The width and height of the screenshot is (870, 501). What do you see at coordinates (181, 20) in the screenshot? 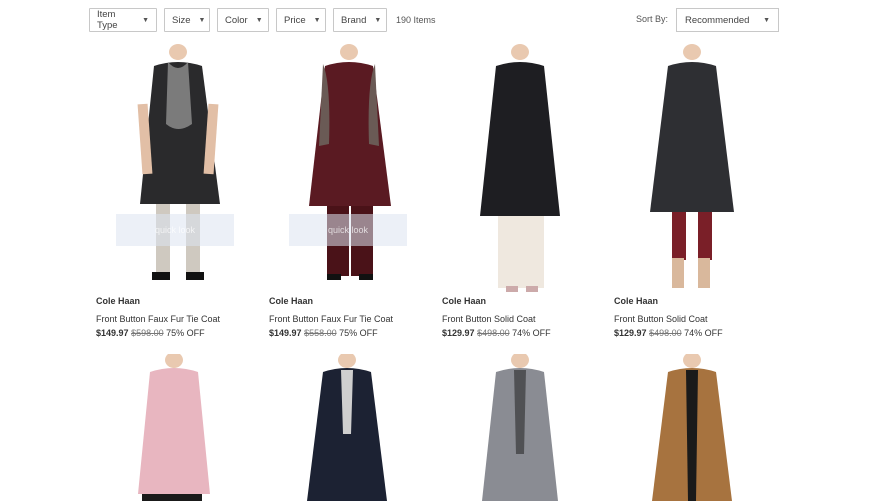
I see `filter-size-label: Size` at bounding box center [181, 20].